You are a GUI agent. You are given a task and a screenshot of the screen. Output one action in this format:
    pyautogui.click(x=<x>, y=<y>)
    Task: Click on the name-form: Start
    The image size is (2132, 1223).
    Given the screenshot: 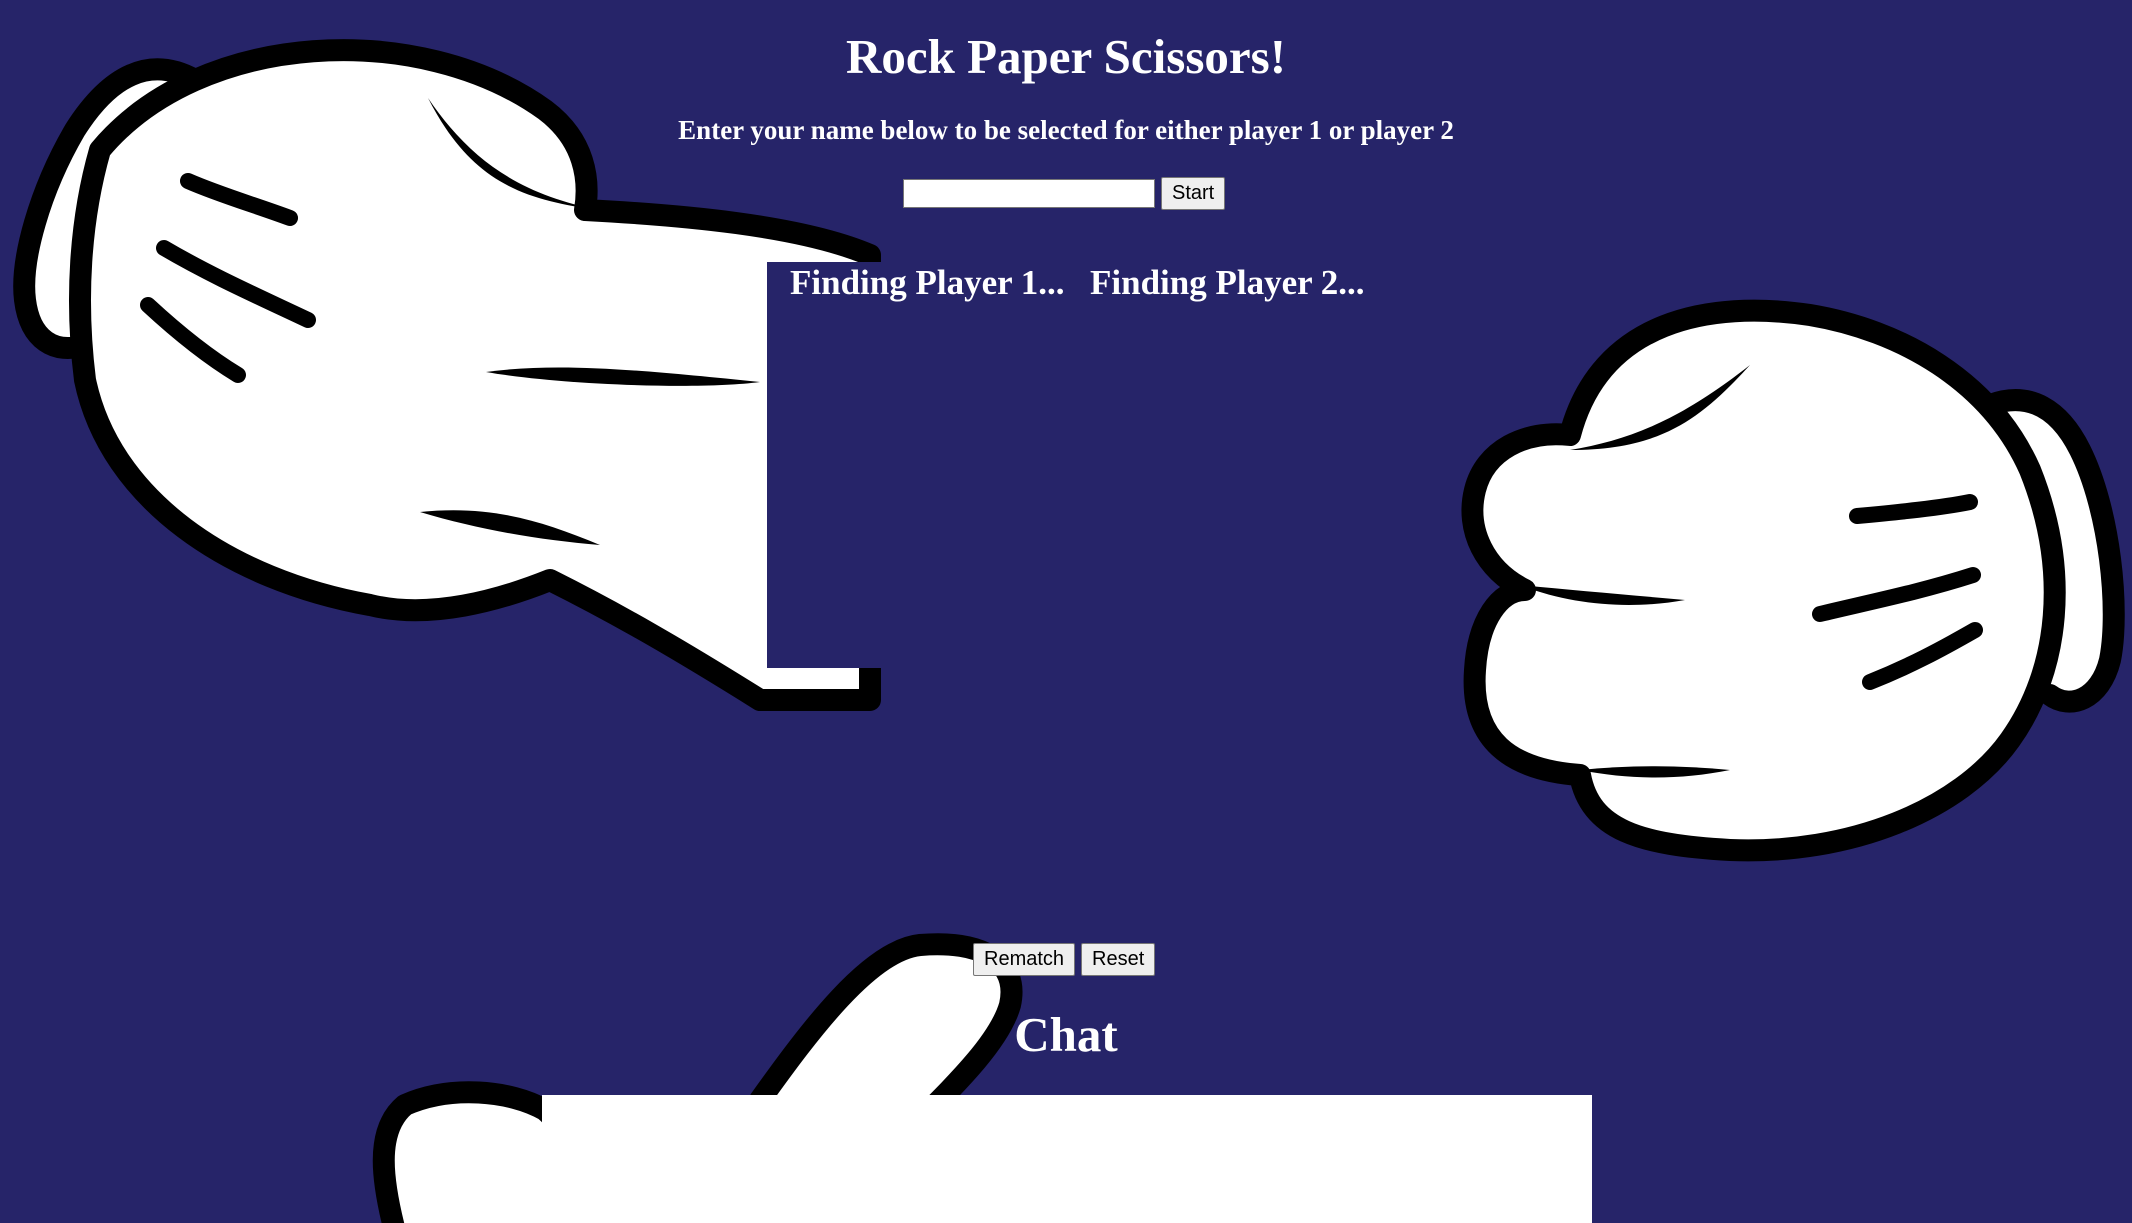 What is the action you would take?
    pyautogui.click(x=1064, y=193)
    